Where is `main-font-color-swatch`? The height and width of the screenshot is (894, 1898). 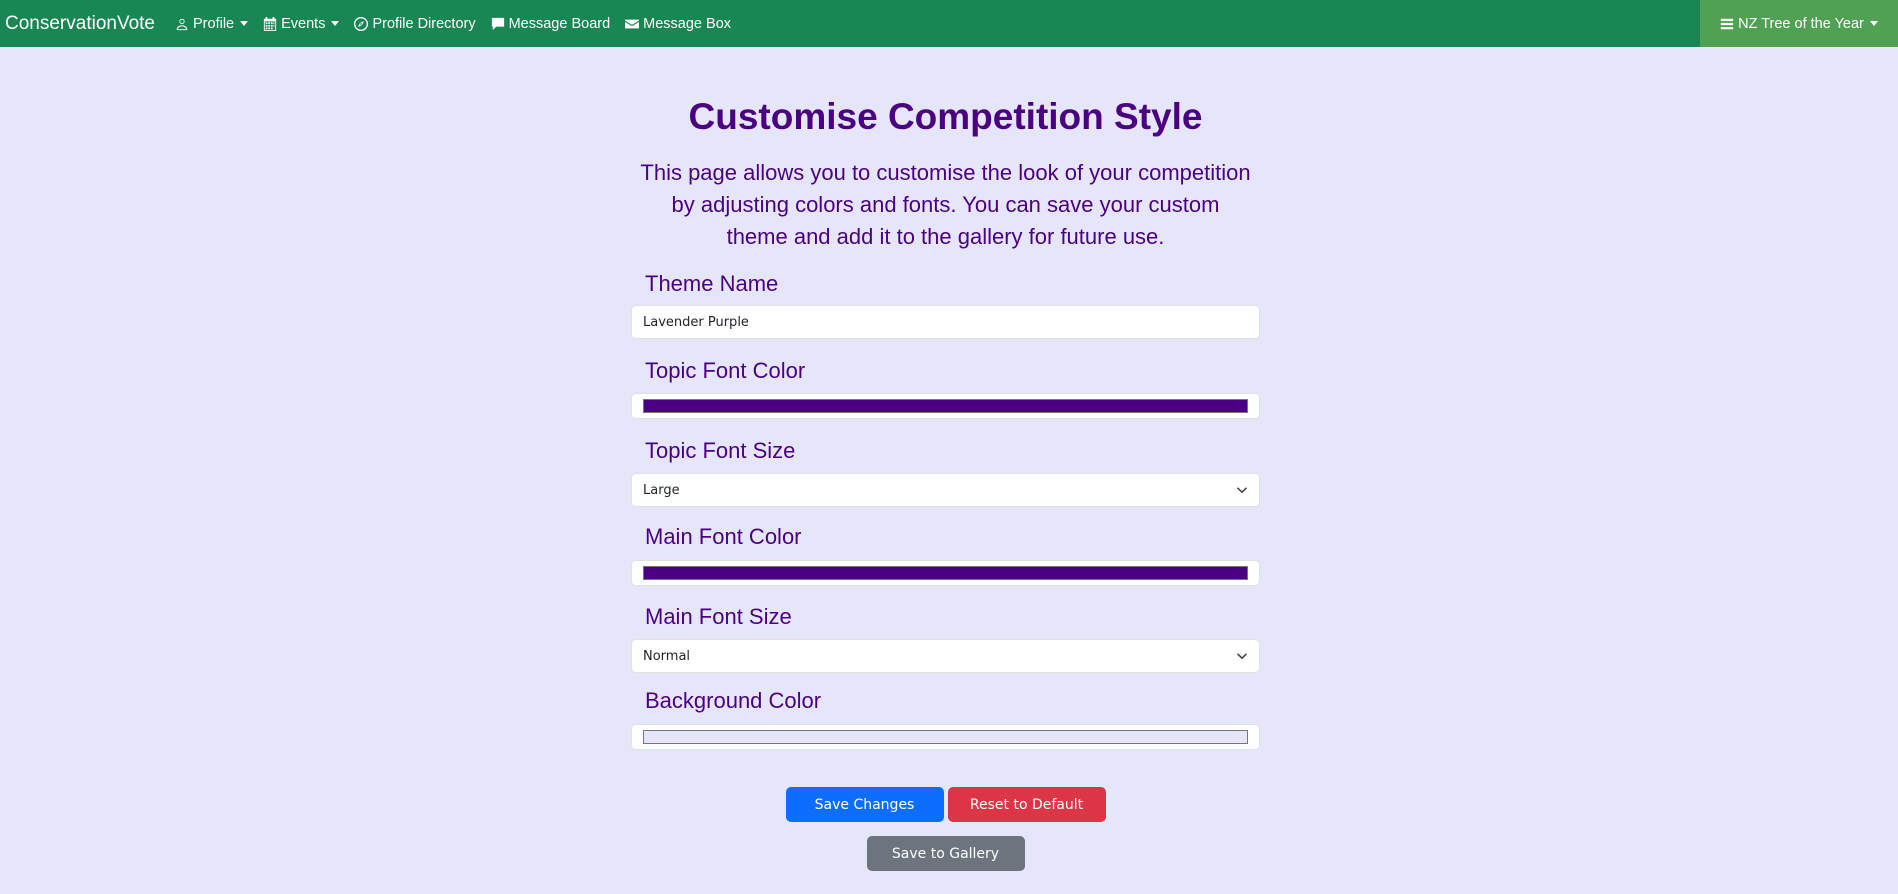
main-font-color-swatch is located at coordinates (945, 573).